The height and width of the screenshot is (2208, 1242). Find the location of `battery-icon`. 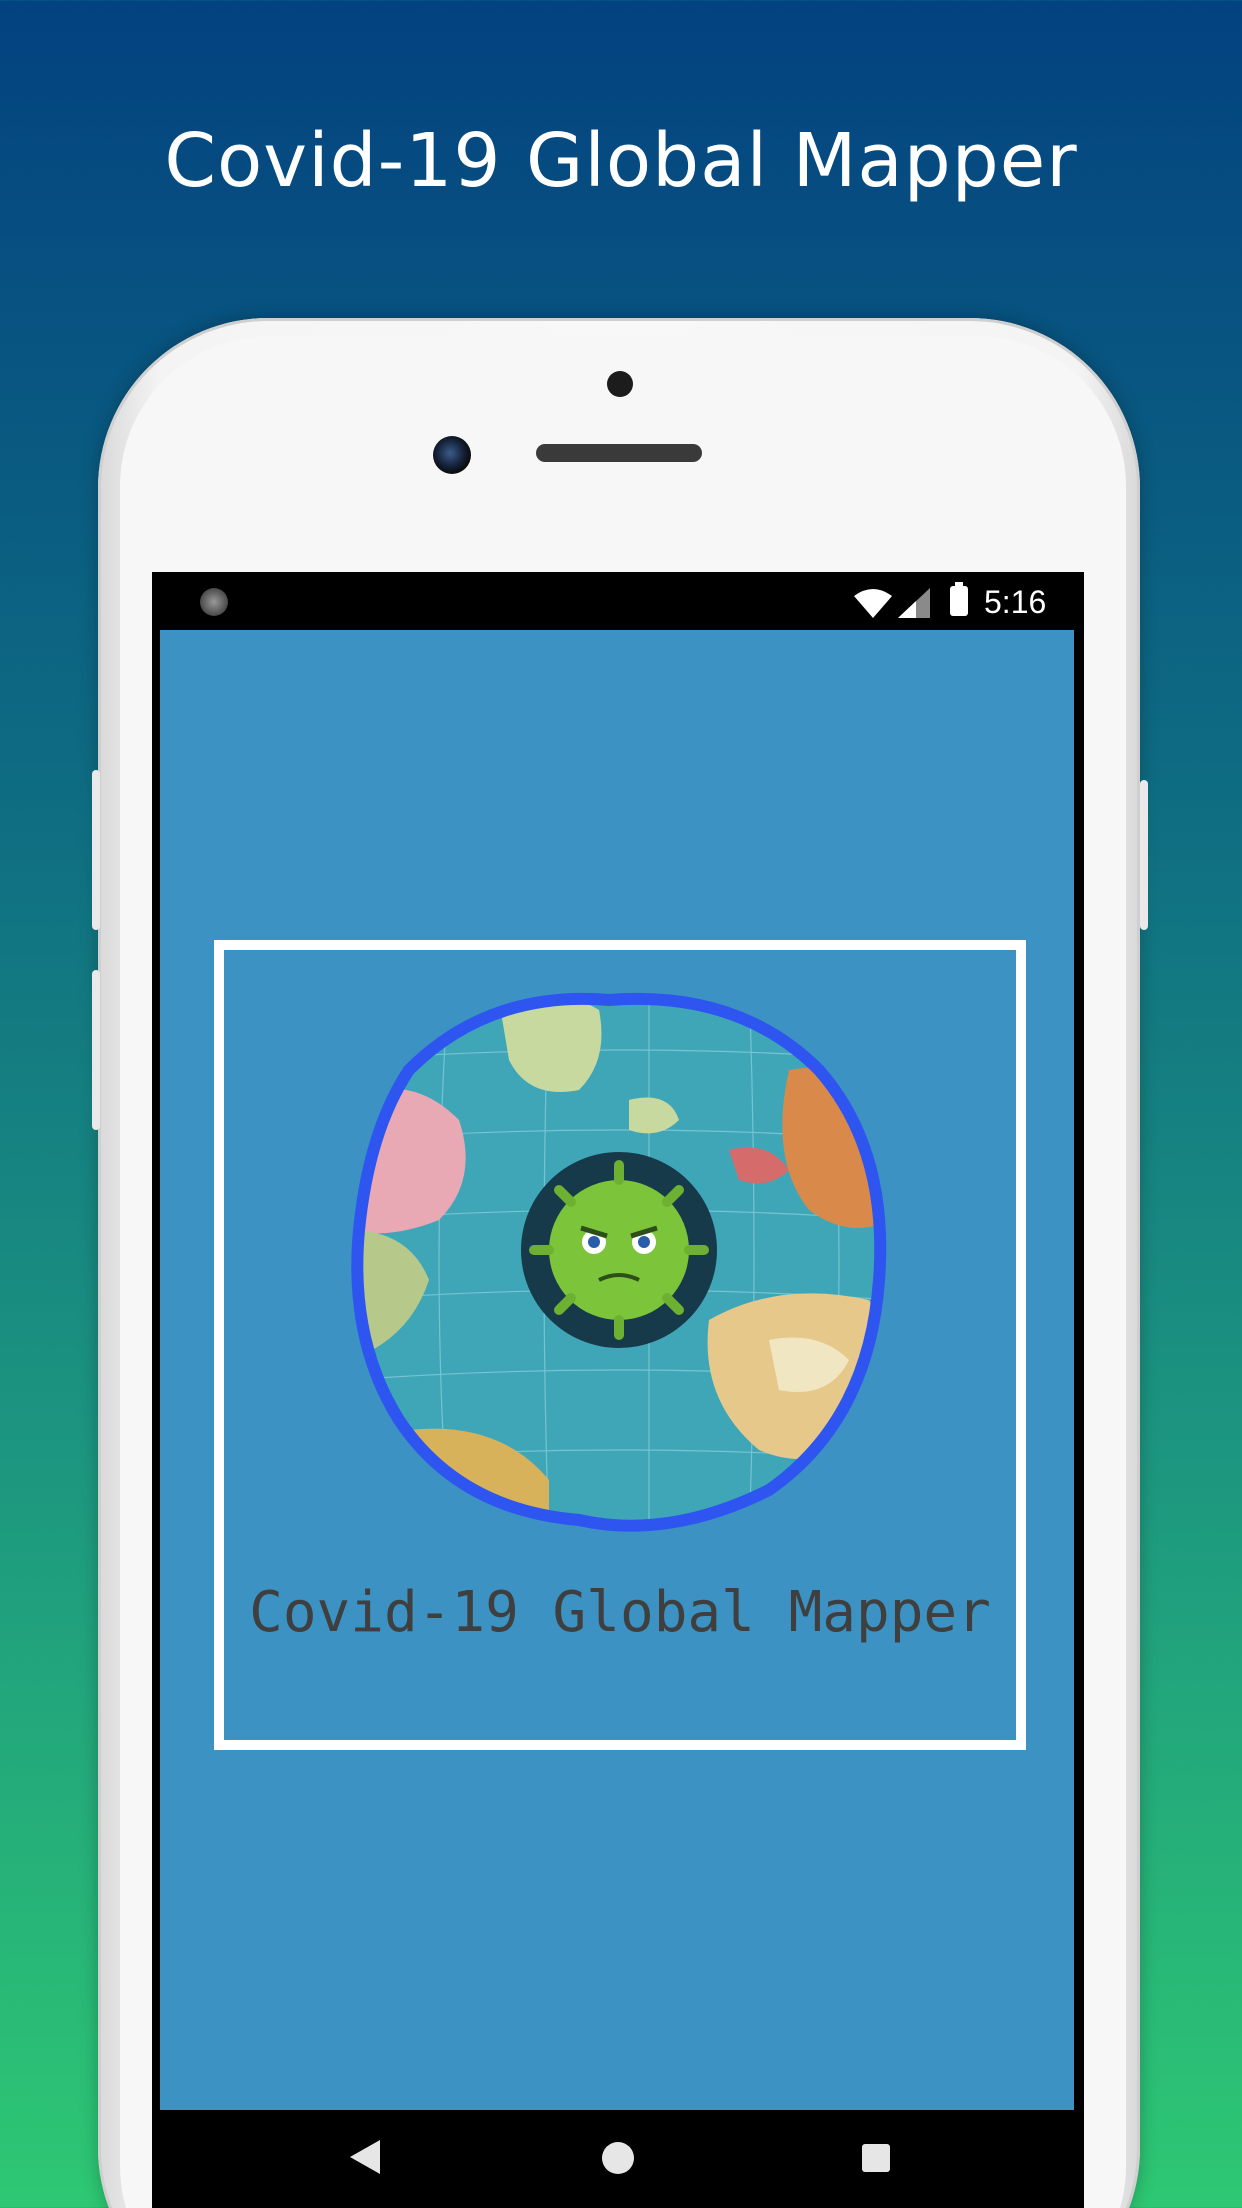

battery-icon is located at coordinates (959, 599).